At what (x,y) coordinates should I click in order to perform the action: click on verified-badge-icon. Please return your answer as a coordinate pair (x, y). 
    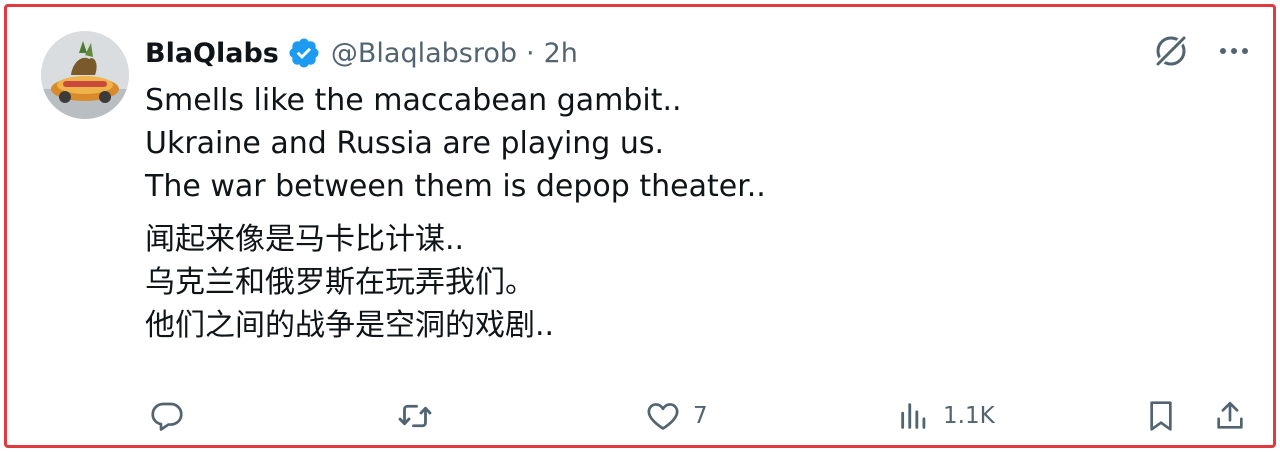
    Looking at the image, I should click on (304, 53).